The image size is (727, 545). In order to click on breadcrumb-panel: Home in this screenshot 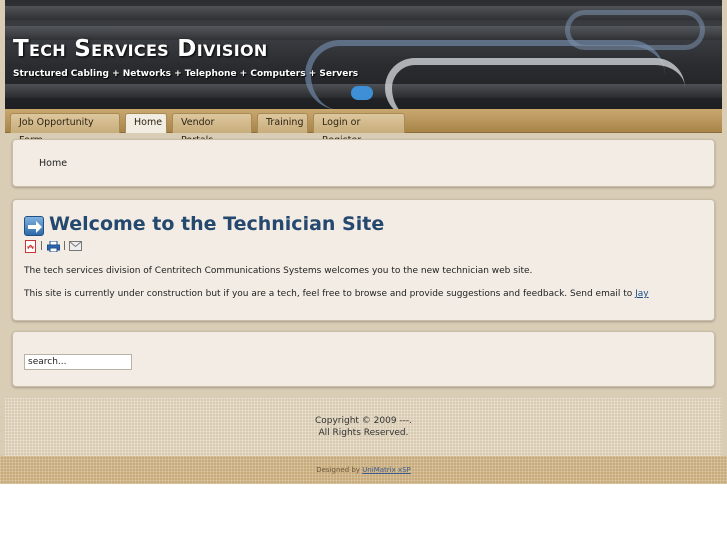, I will do `click(363, 163)`.